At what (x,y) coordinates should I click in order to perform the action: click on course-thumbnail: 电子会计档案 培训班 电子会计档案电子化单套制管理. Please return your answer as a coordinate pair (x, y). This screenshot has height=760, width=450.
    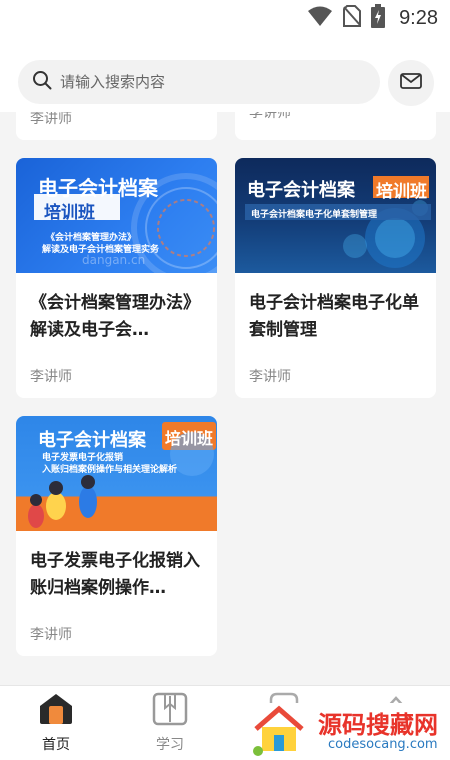
    Looking at the image, I should click on (335, 215).